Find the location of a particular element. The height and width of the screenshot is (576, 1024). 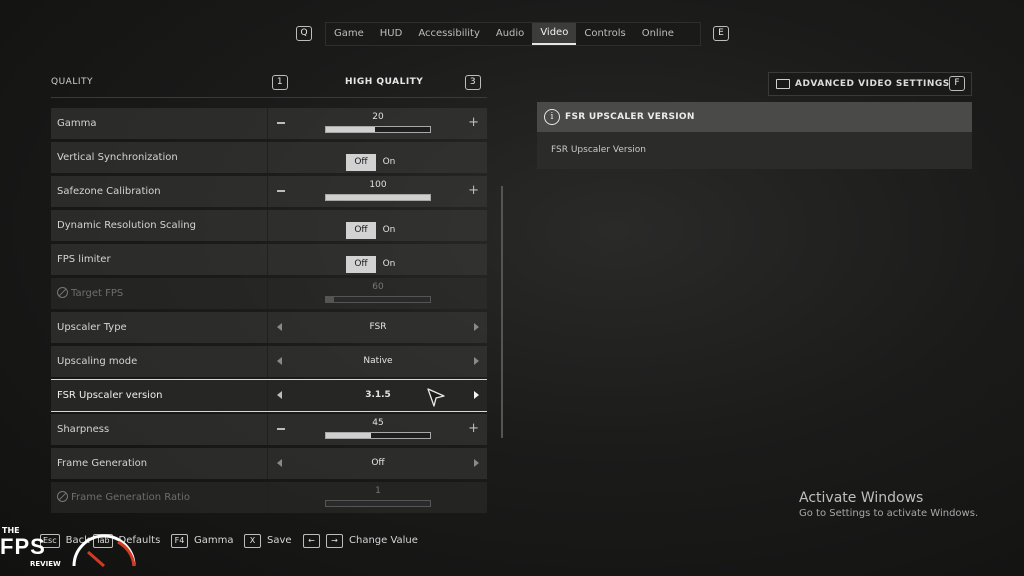

info-icon: i is located at coordinates (552, 117).